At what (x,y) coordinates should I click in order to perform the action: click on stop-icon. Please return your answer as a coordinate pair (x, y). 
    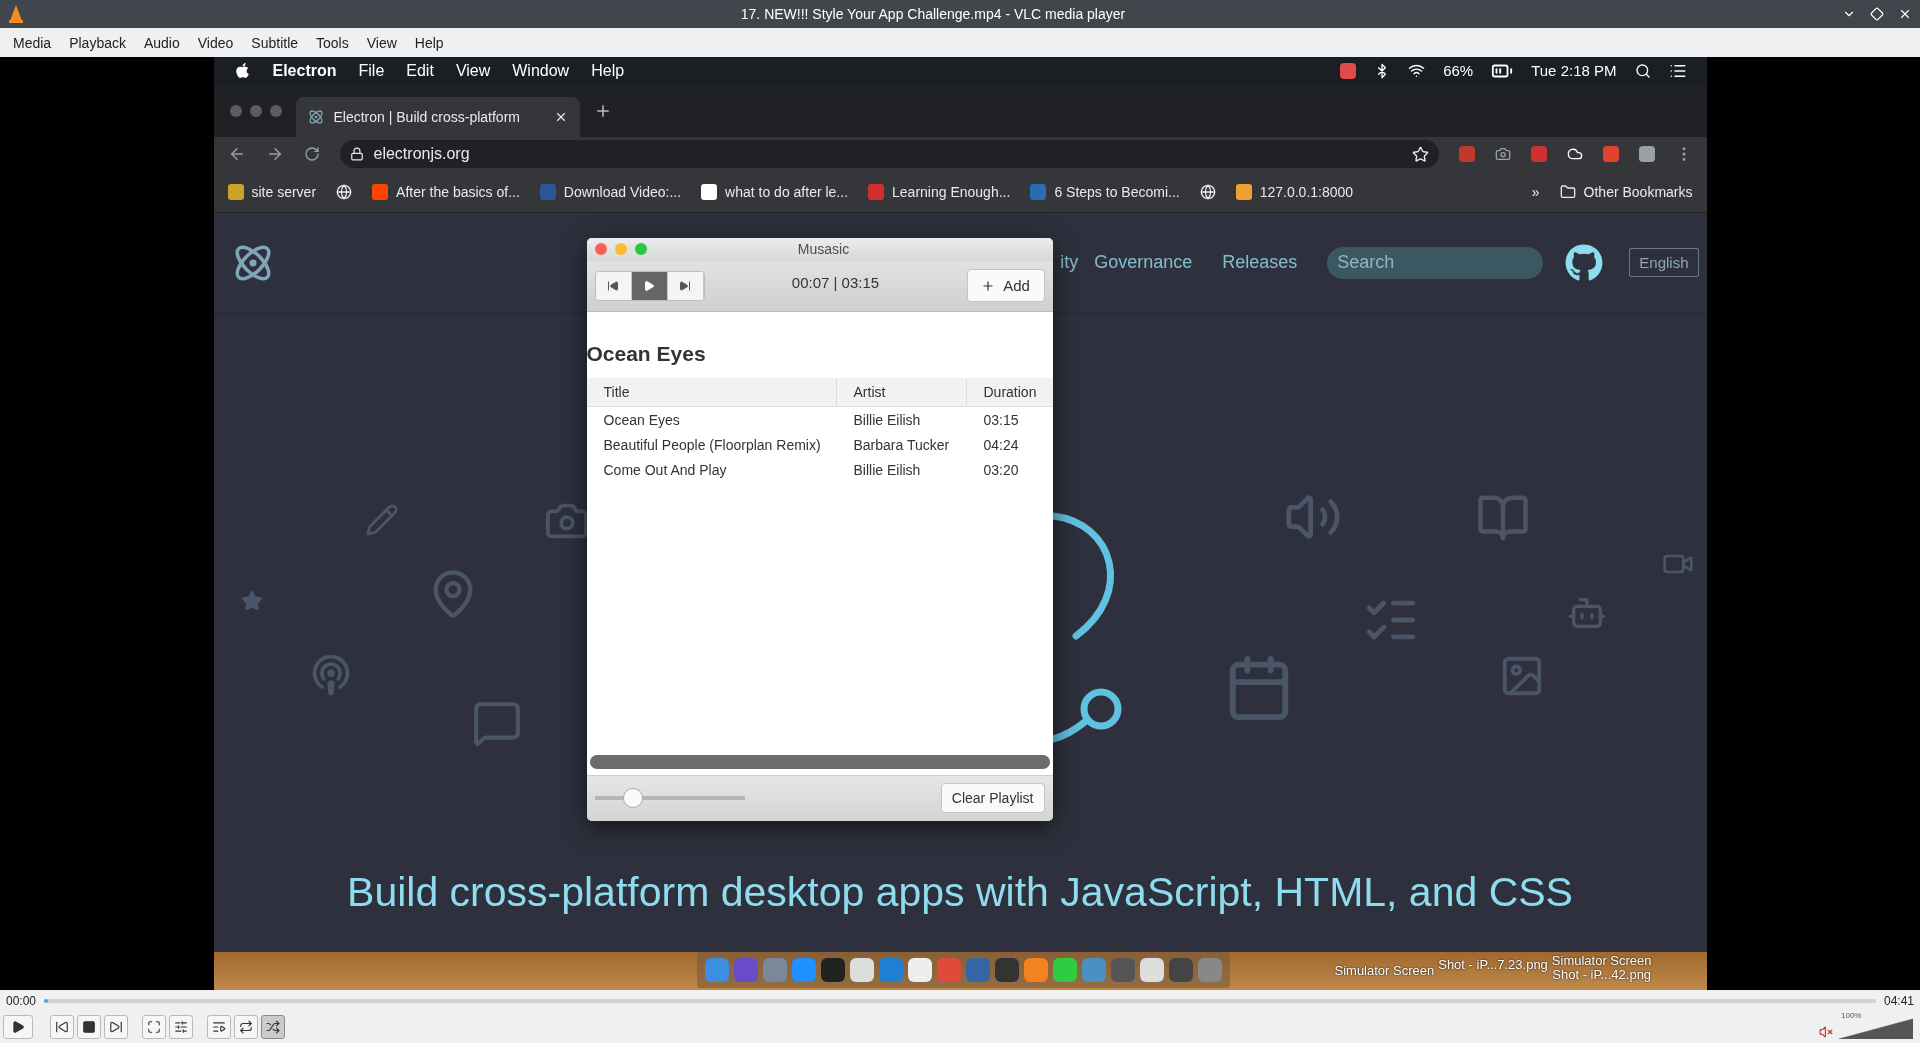
    Looking at the image, I should click on (89, 1027).